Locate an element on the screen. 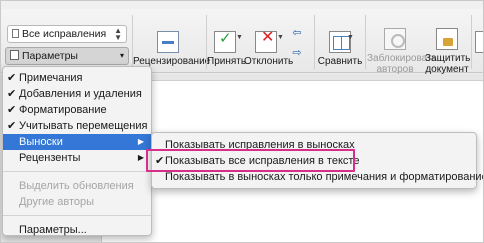 The image size is (484, 243). review-pane-button: Рецензирование is located at coordinates (171, 49).